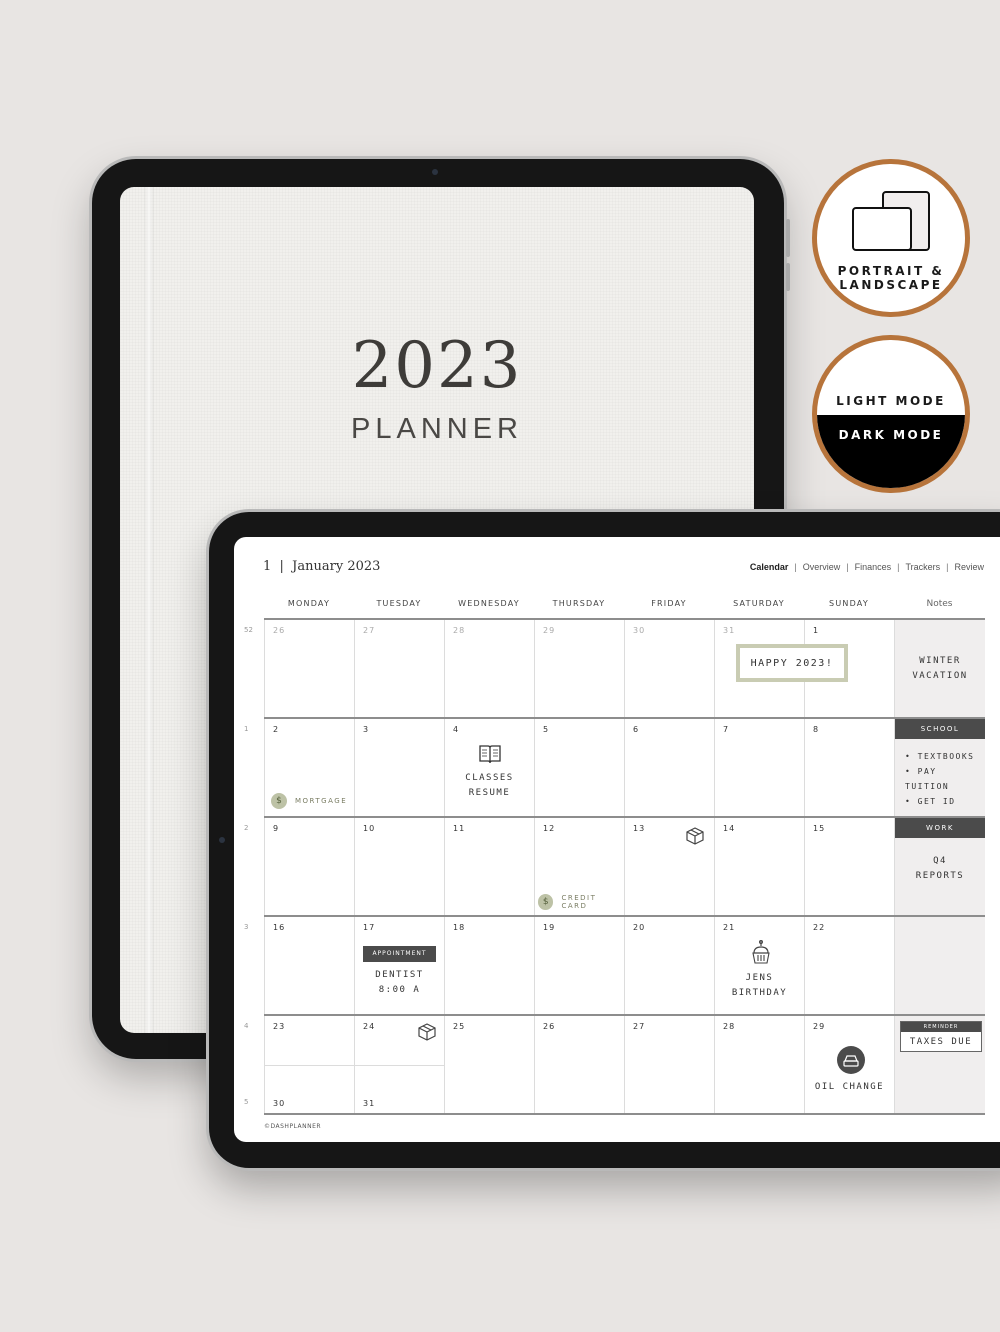  I want to click on day-cell: 18, so click(489, 965).